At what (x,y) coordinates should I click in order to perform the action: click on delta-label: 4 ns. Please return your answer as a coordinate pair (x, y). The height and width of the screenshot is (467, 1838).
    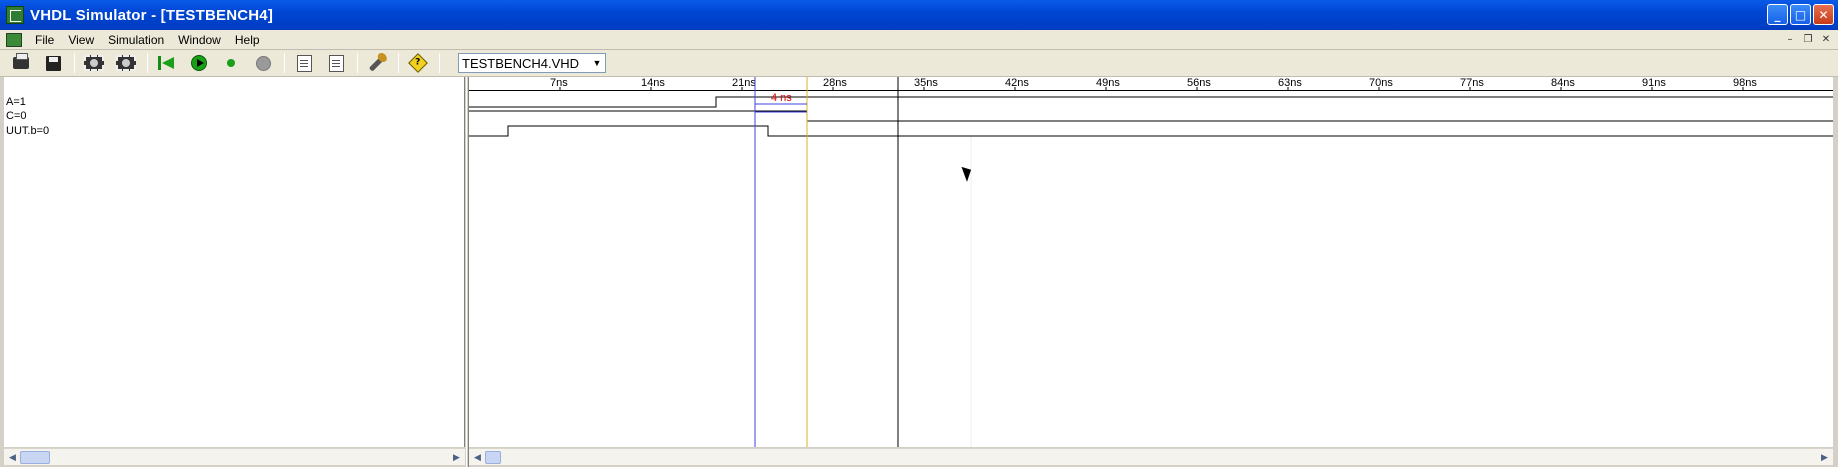
    Looking at the image, I should click on (781, 98).